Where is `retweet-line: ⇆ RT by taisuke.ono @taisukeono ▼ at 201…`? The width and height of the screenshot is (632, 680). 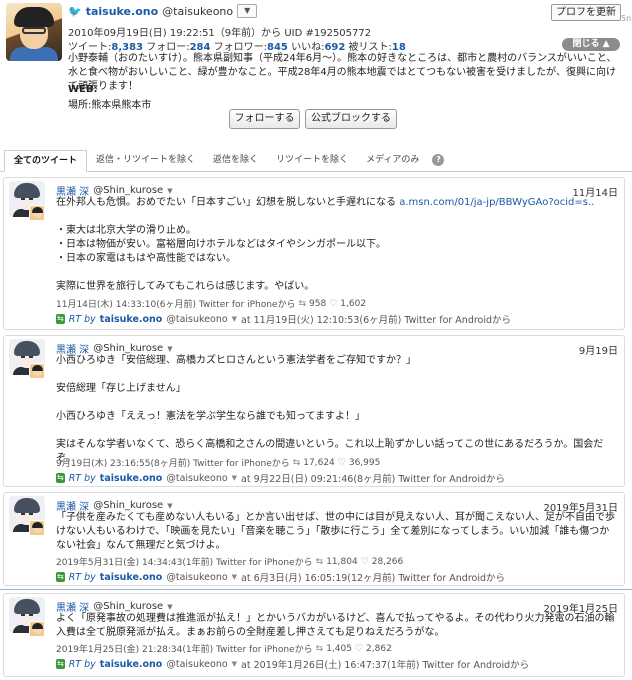
retweet-line: ⇆ RT by taisuke.ono @taisukeono ▼ at 201… is located at coordinates (292, 664).